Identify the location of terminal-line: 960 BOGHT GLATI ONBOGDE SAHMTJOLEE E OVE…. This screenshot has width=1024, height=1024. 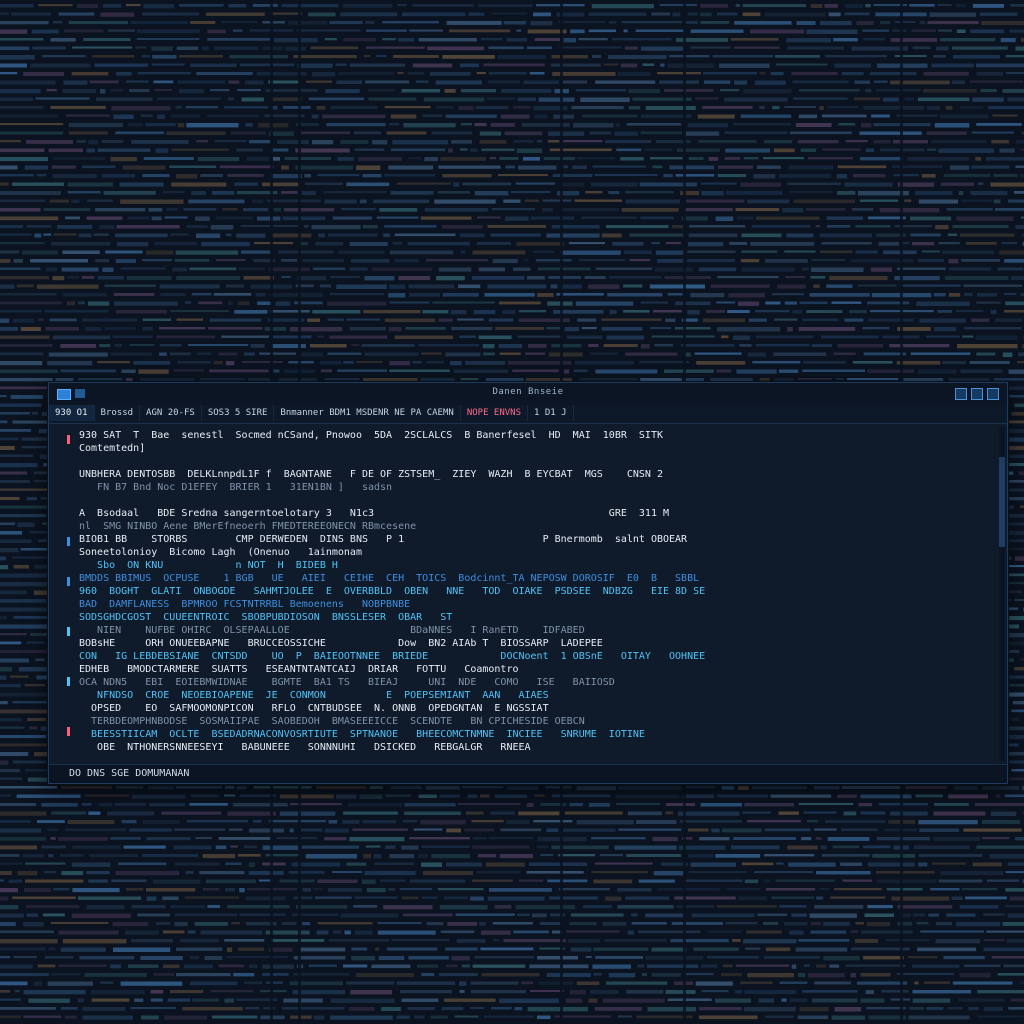
(392, 591).